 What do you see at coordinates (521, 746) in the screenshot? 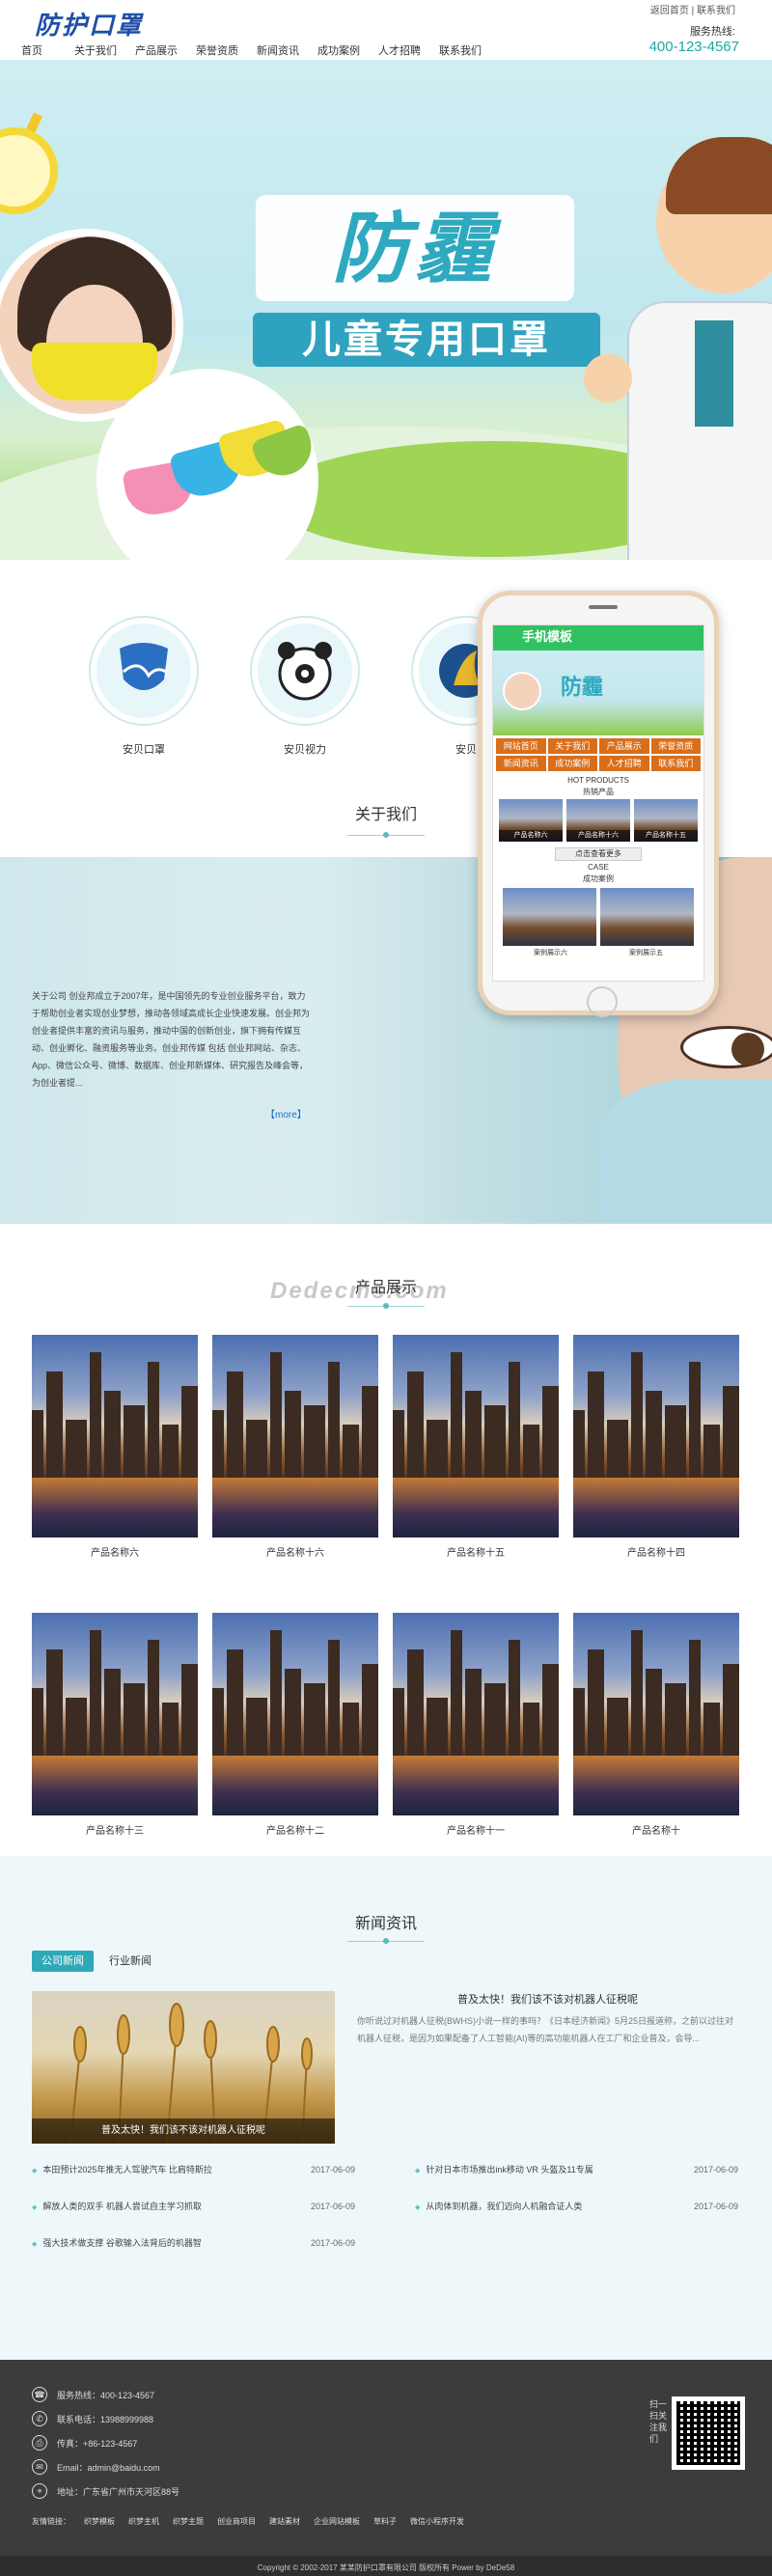
I see `phone-nav-item: 网站首页` at bounding box center [521, 746].